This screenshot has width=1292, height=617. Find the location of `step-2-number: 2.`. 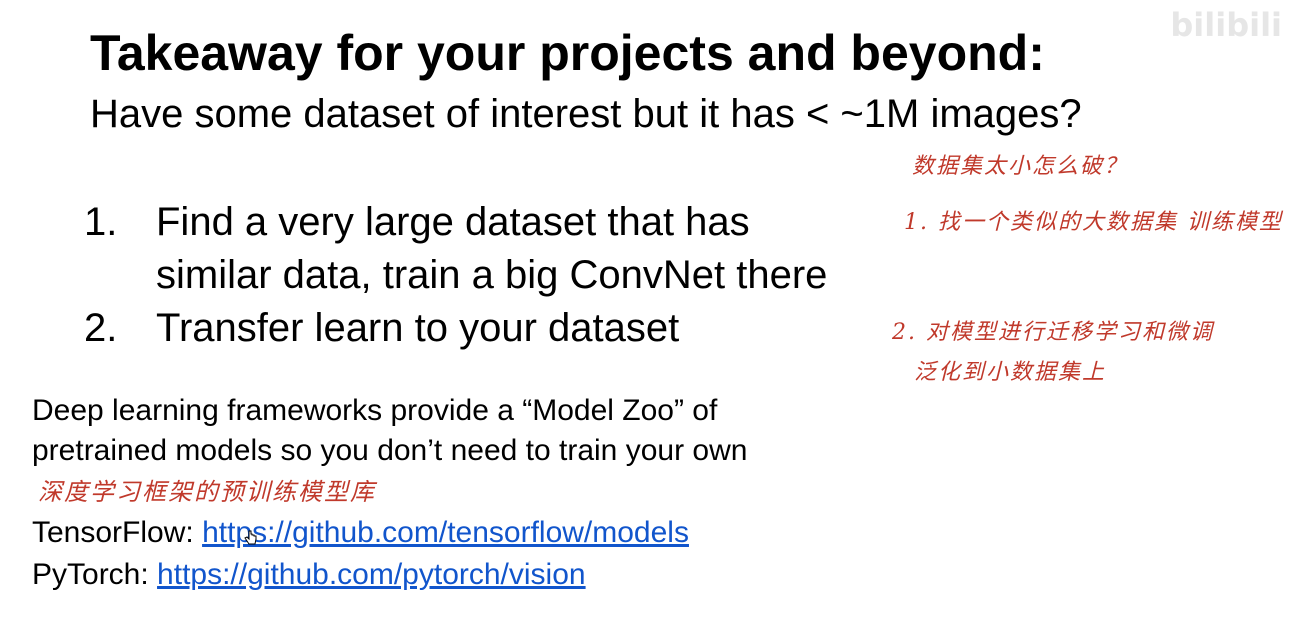

step-2-number: 2. is located at coordinates (101, 328).